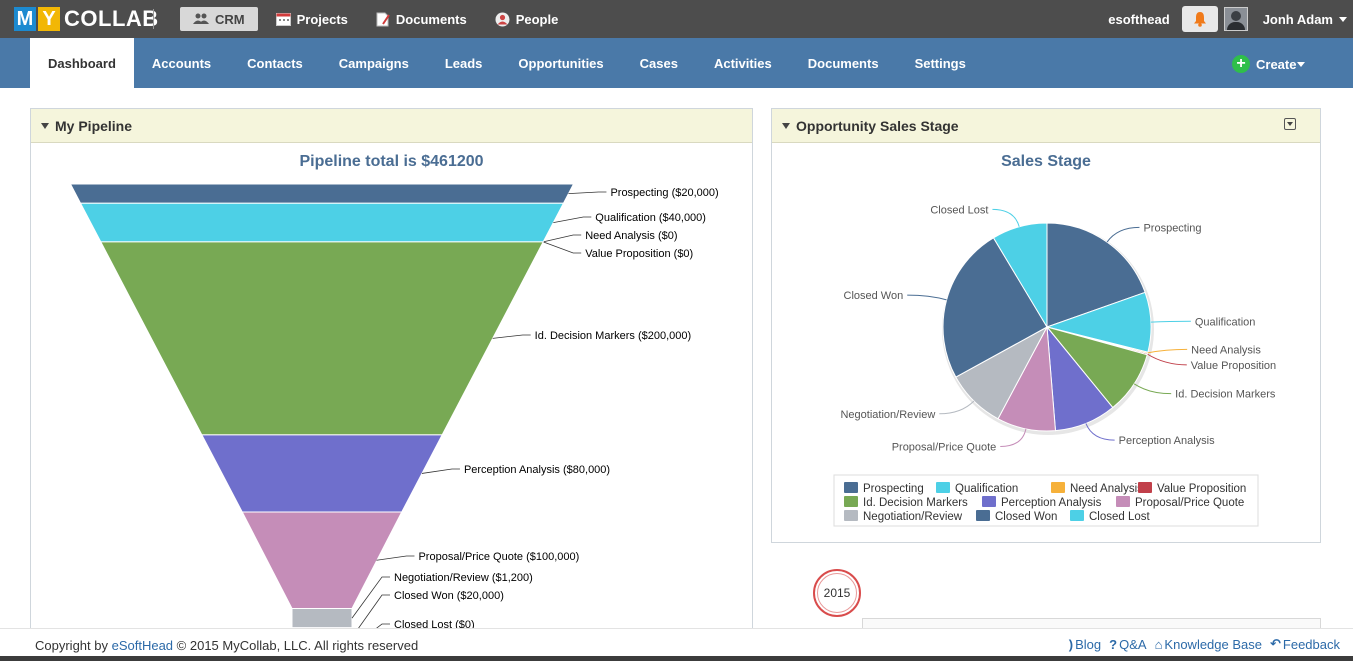 Image resolution: width=1353 pixels, height=661 pixels. Describe the element at coordinates (537, 470) in the screenshot. I see `funnel-label: Perception Analysis ($80,000)` at that location.